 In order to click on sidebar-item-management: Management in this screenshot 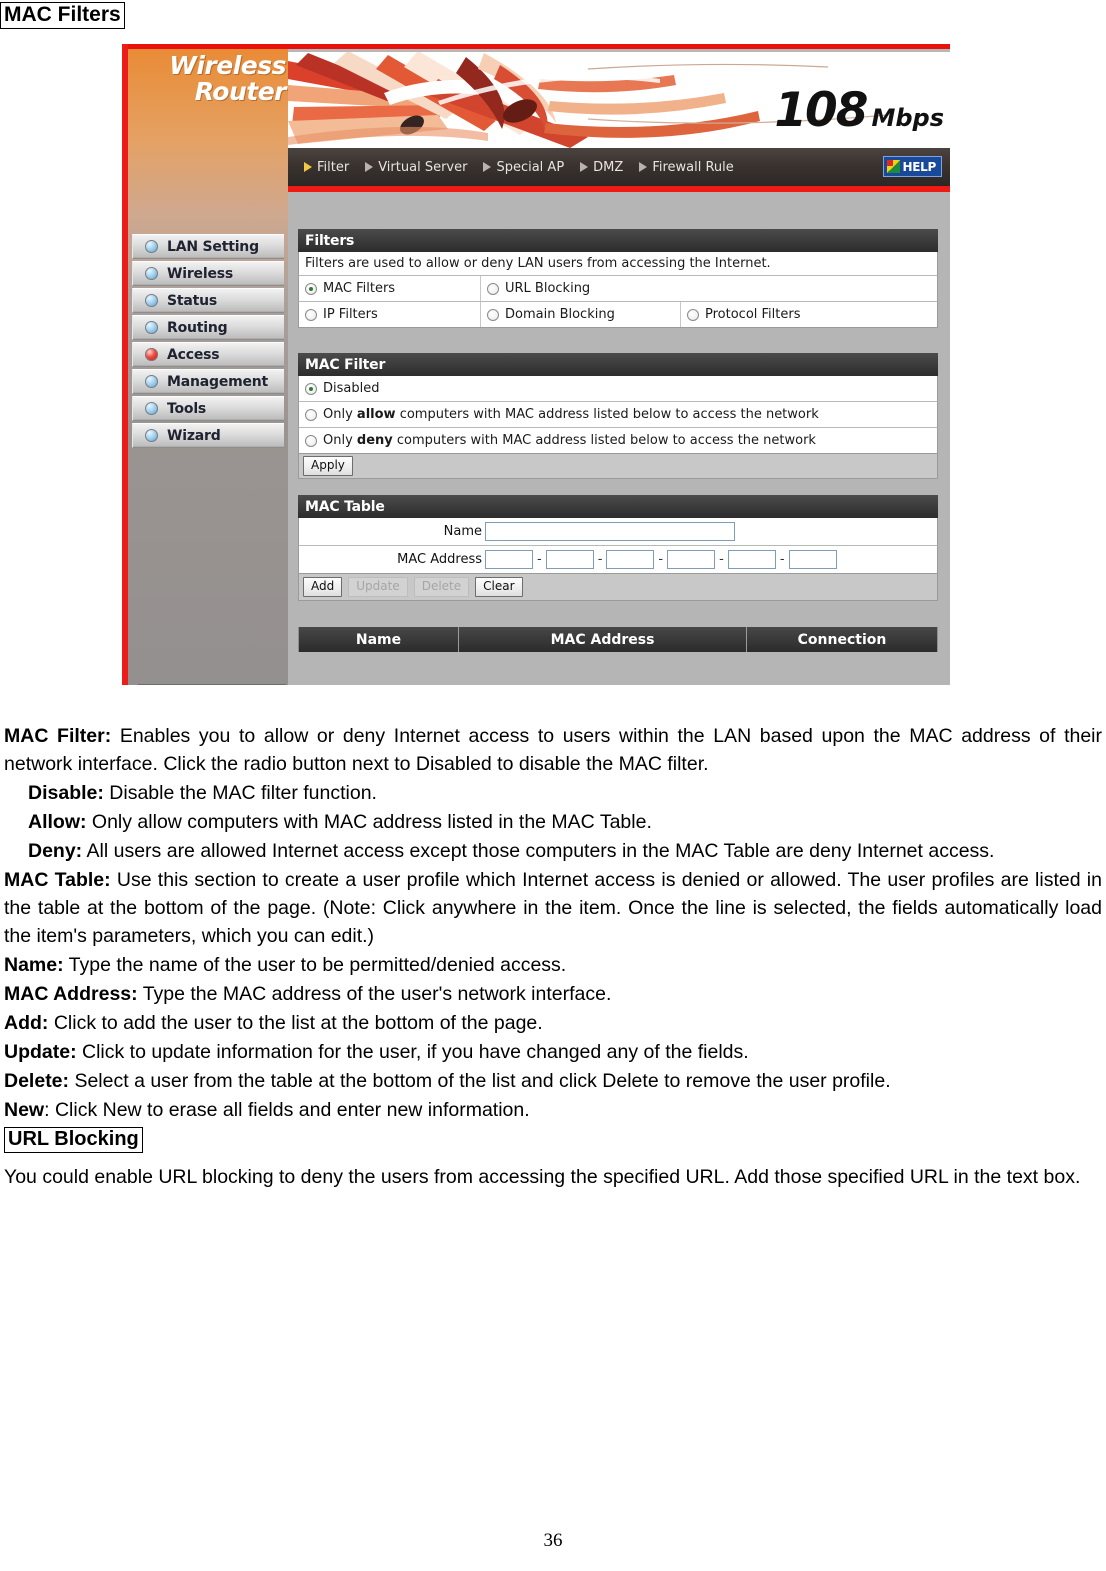, I will do `click(208, 381)`.